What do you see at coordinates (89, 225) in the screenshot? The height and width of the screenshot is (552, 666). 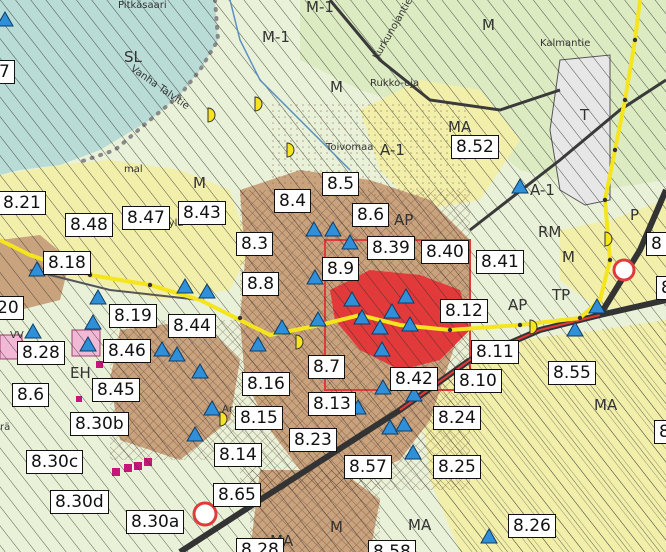 I see `callout-8-48: 8.48` at bounding box center [89, 225].